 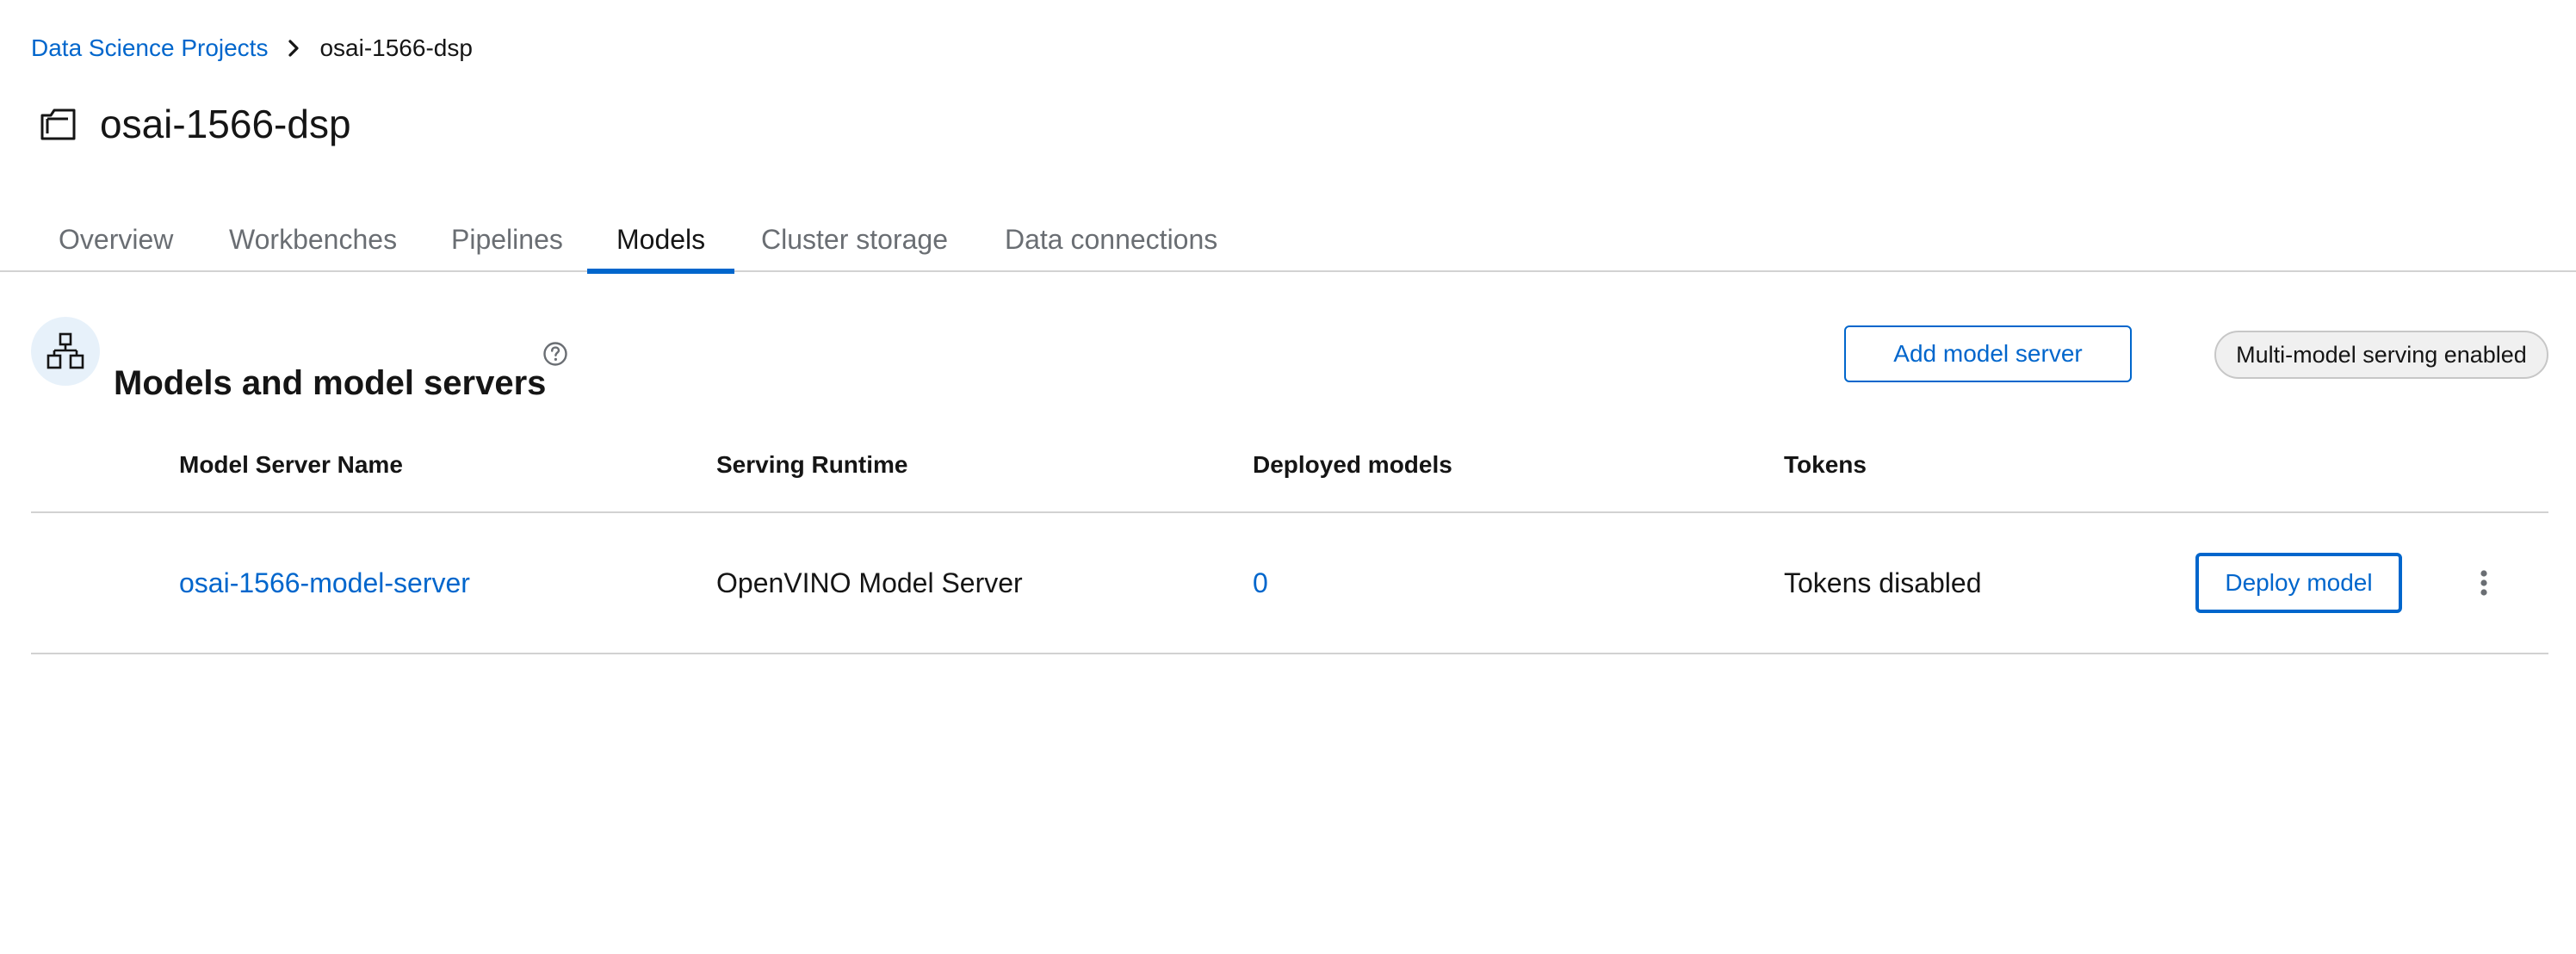 I want to click on column-header-deployed: Deployed models, so click(x=1353, y=465).